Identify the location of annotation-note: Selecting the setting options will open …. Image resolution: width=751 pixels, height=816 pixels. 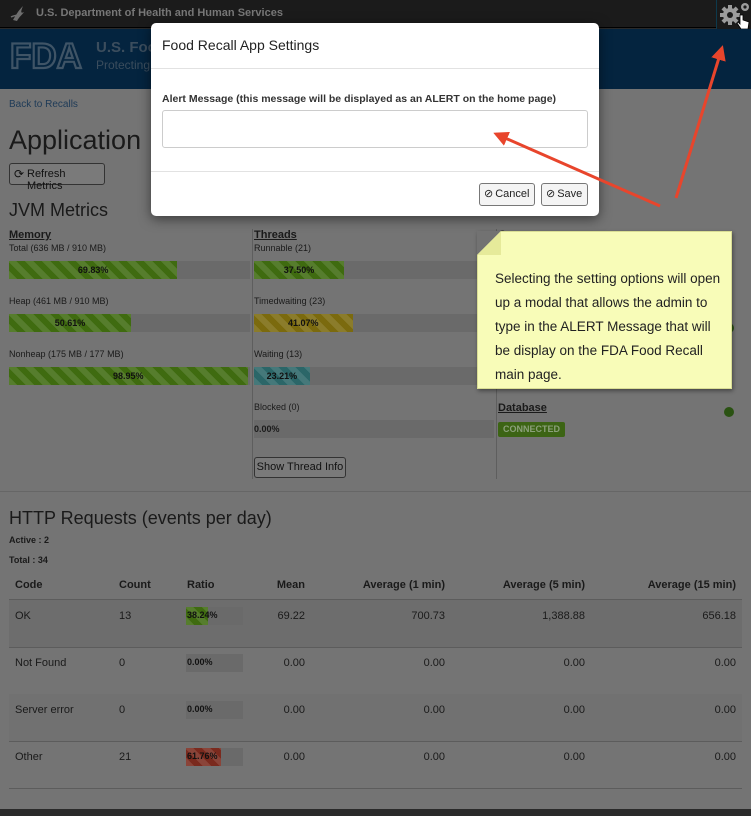
(604, 310).